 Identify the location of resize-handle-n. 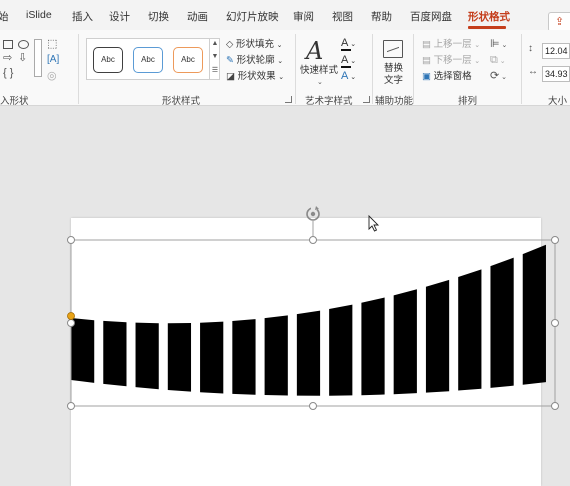
(313, 240).